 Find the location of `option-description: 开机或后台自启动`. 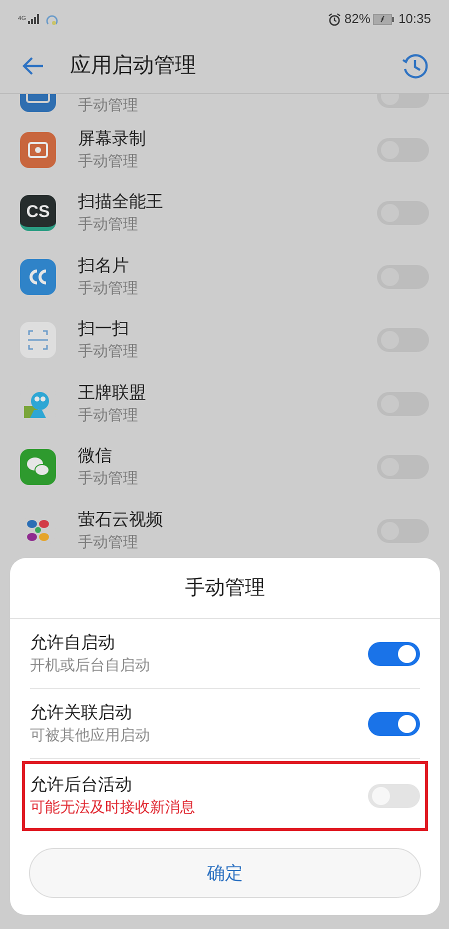

option-description: 开机或后台自启动 is located at coordinates (90, 666).